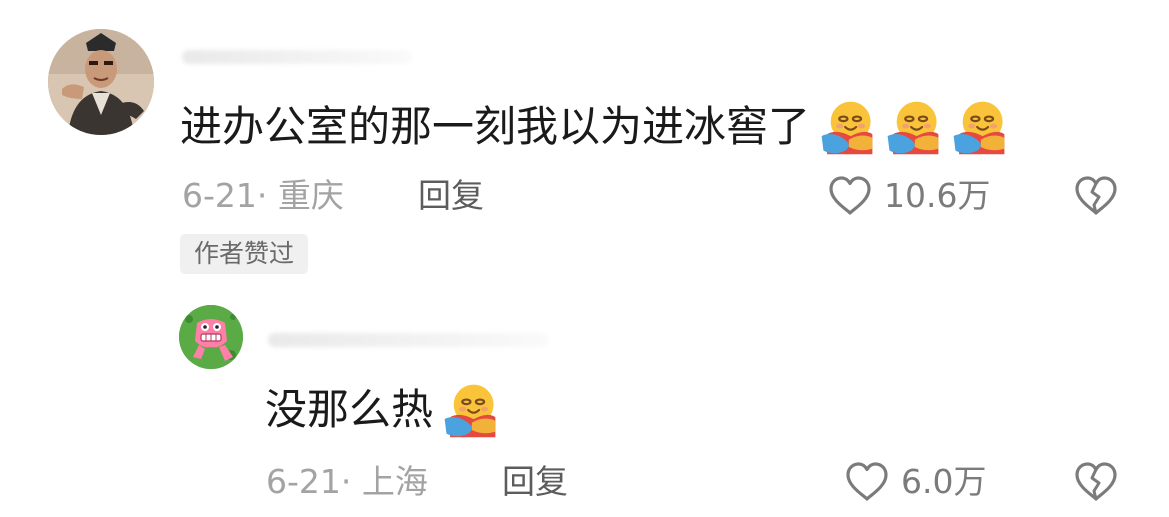  Describe the element at coordinates (495, 126) in the screenshot. I see `comment-body: 进办公室的那一刻我以为进冰窖了` at that location.